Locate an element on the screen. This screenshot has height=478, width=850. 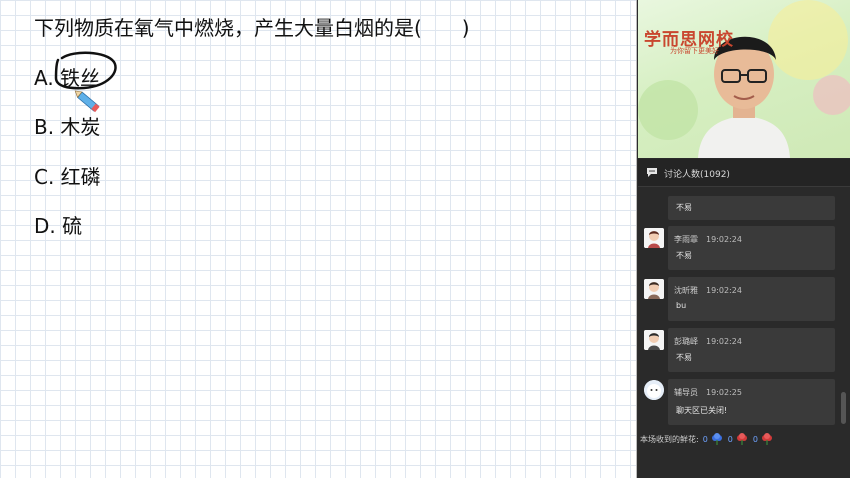
message-time: 19:02:25 is located at coordinates (724, 392).